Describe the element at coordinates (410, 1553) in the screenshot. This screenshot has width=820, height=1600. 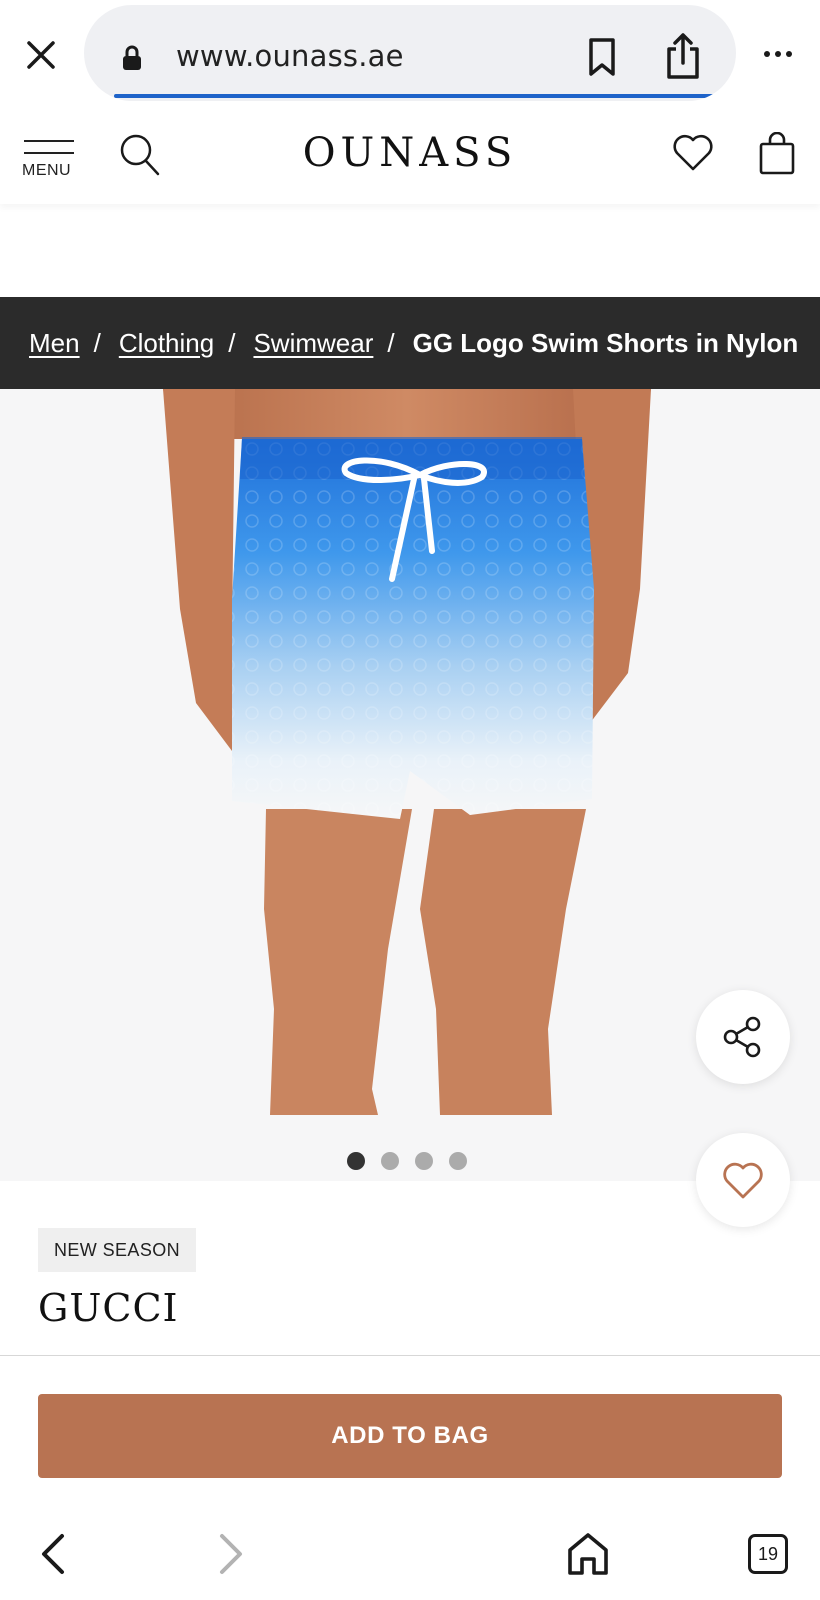
I see `browser-toolbar: 19` at that location.